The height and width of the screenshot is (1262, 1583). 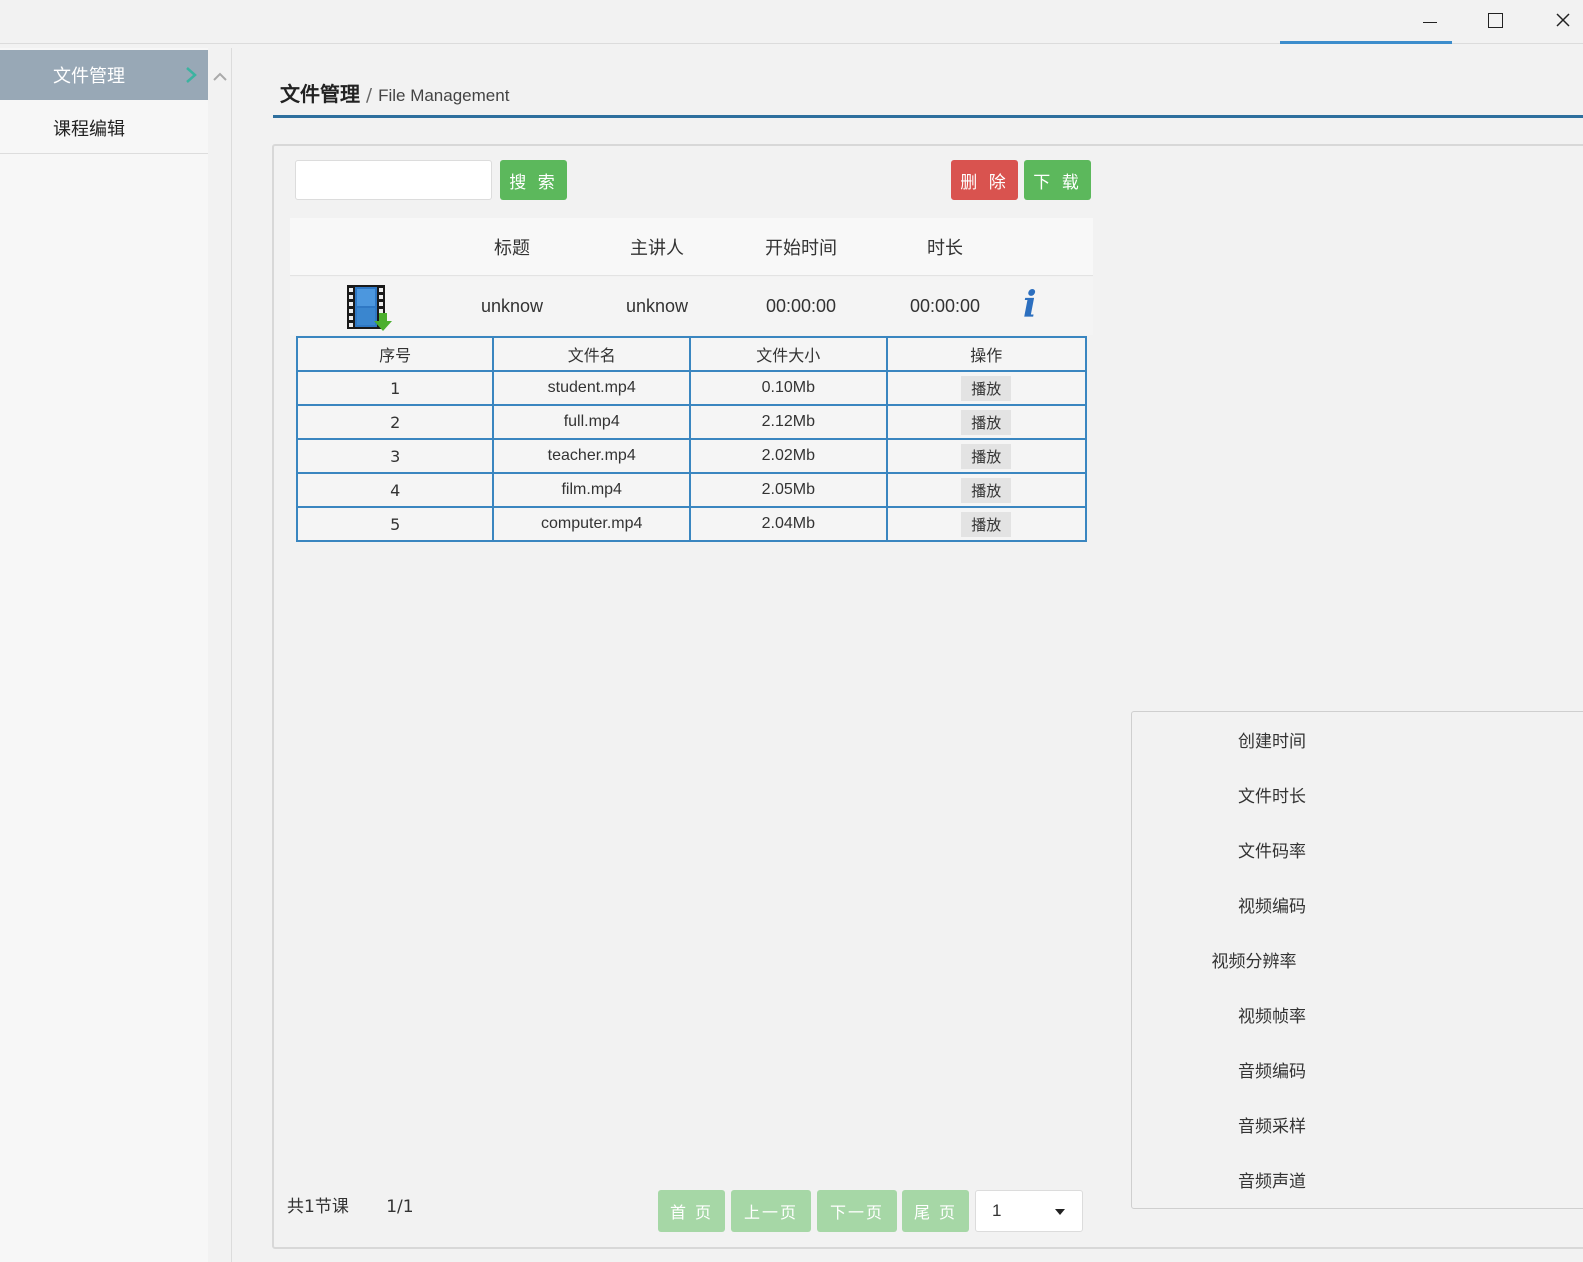 What do you see at coordinates (89, 76) in the screenshot?
I see `sidebar-item-label: 文件管理` at bounding box center [89, 76].